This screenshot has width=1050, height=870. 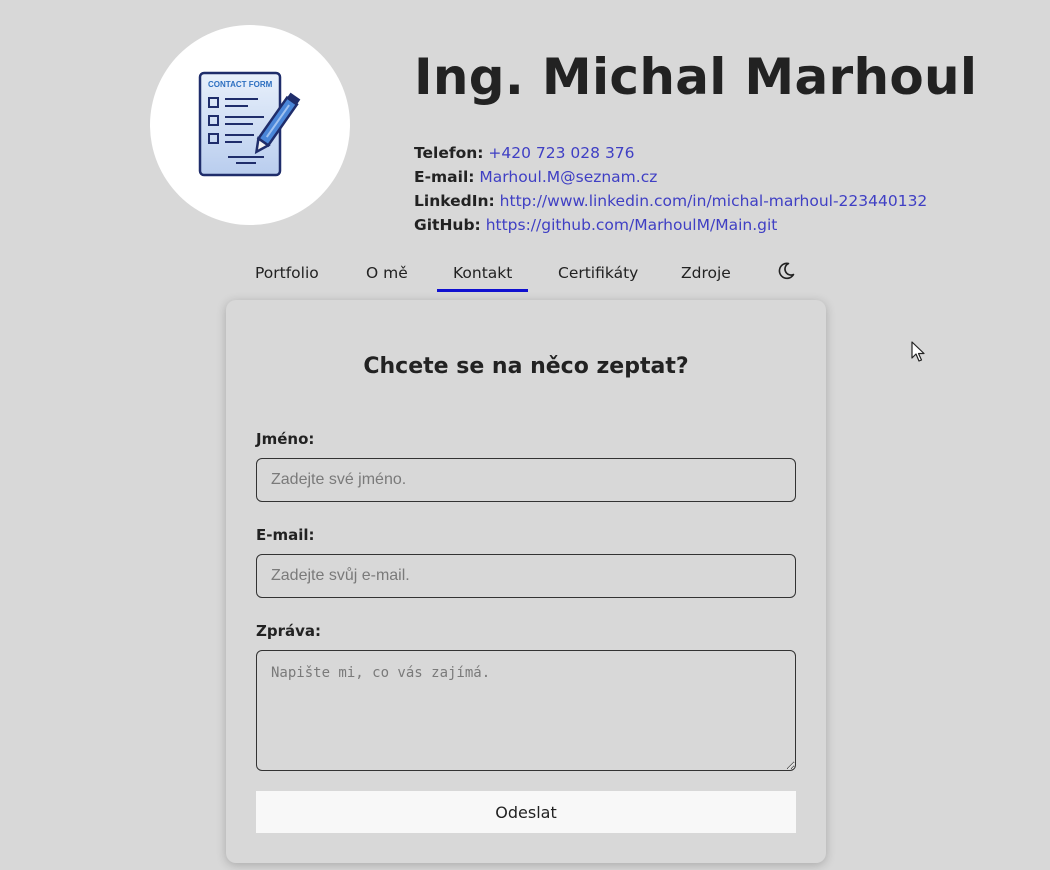 I want to click on nav-item-portfolio: Portfolio, so click(x=287, y=275).